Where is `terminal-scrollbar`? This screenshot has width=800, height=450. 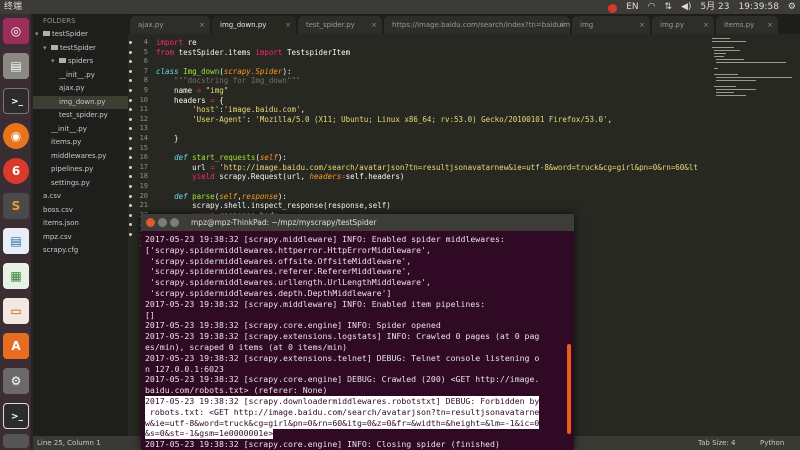 terminal-scrollbar is located at coordinates (569, 389).